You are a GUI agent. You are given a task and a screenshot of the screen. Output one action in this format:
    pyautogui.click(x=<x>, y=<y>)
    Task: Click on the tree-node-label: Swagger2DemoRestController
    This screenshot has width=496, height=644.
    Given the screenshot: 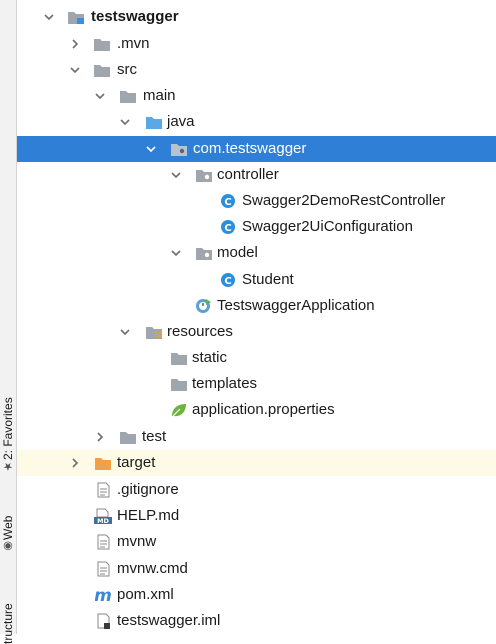 What is the action you would take?
    pyautogui.click(x=344, y=200)
    